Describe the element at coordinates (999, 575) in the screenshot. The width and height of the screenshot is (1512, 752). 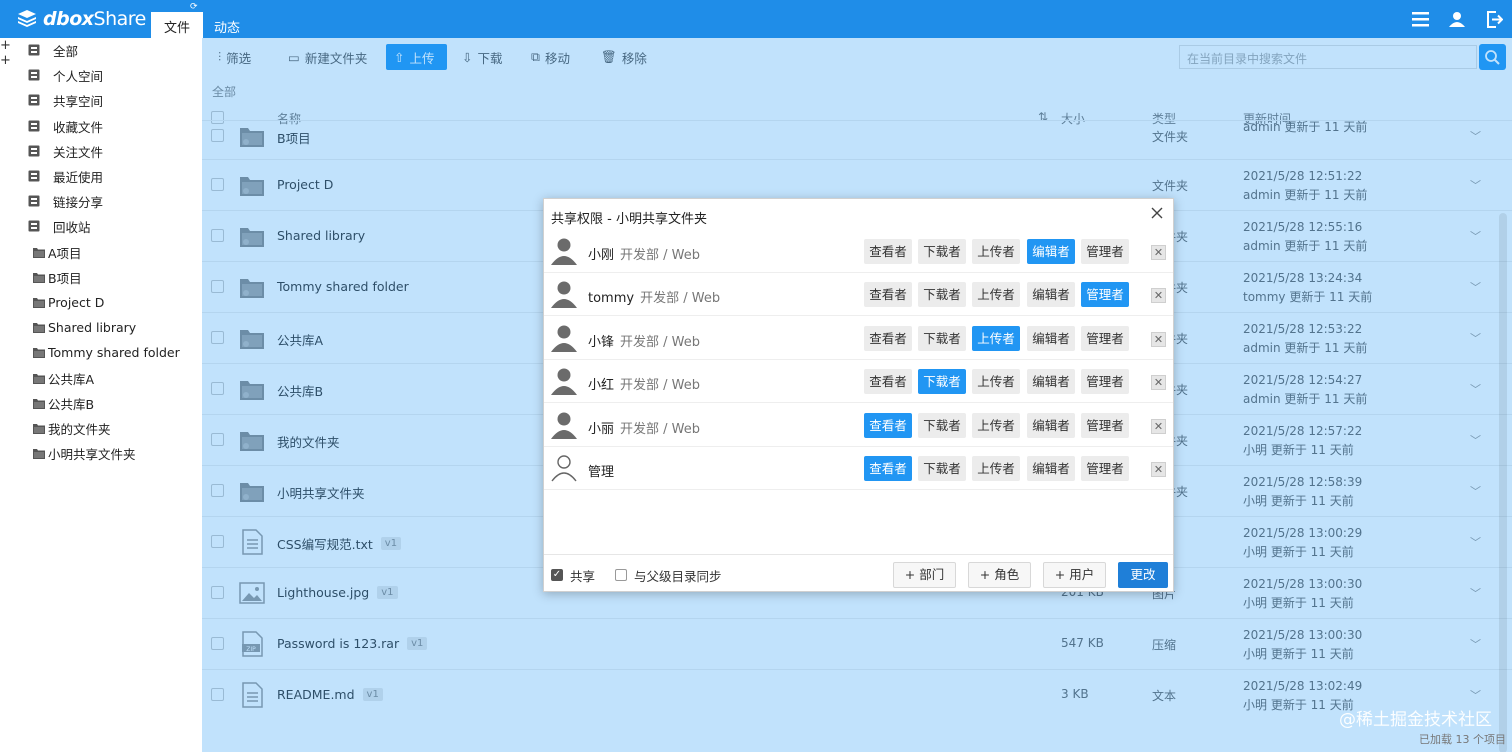
I see `add-role-button: + 角色` at that location.